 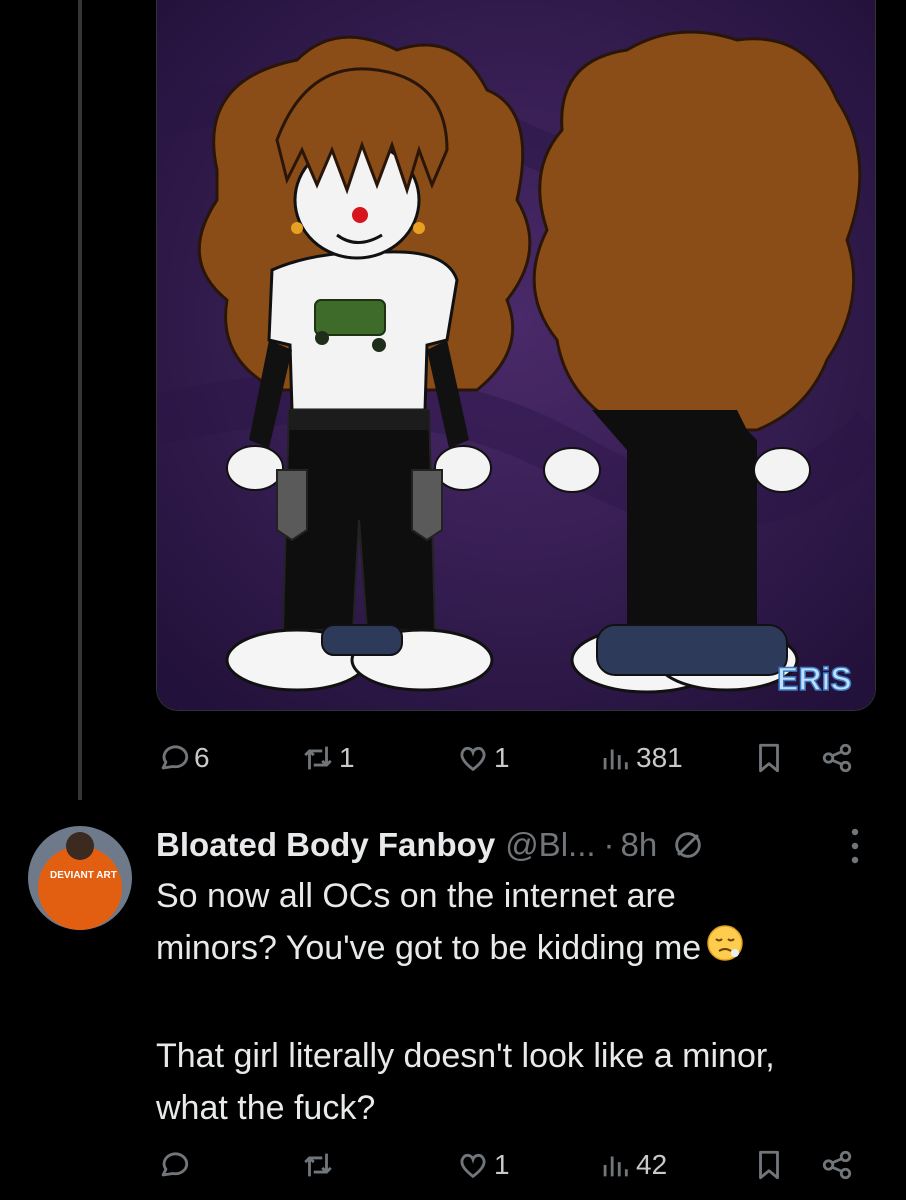 What do you see at coordinates (83, 875) in the screenshot?
I see `avatar-text: DEVIANT ART` at bounding box center [83, 875].